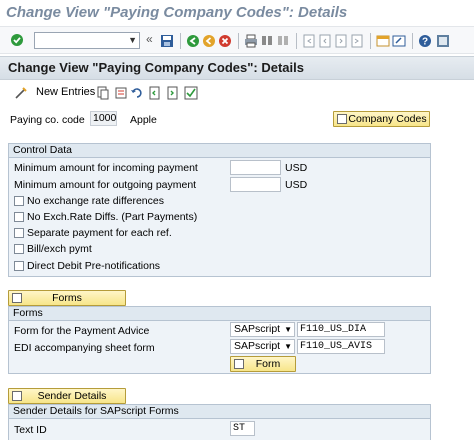 This screenshot has height=440, width=474. I want to click on min-incoming-field, so click(255, 167).